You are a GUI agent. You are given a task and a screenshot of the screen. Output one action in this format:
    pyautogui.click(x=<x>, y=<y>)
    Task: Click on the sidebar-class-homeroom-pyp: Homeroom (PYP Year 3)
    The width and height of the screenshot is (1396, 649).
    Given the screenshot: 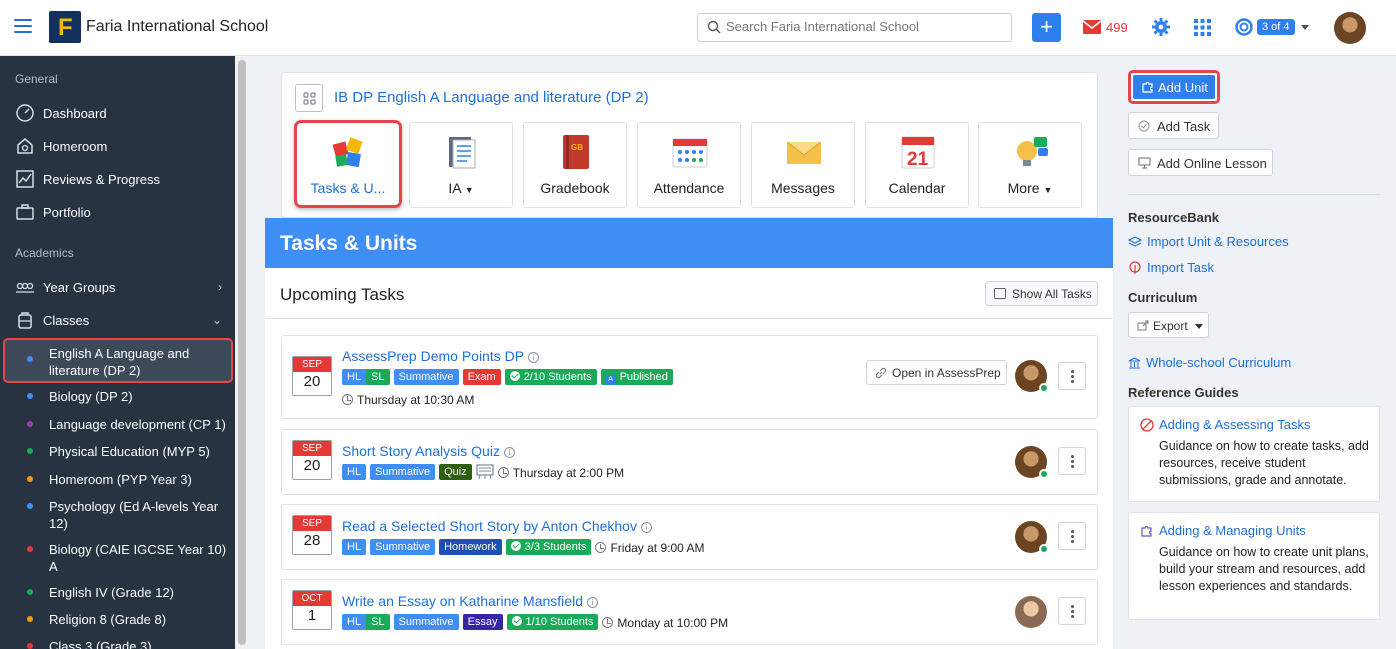 What is the action you would take?
    pyautogui.click(x=139, y=479)
    